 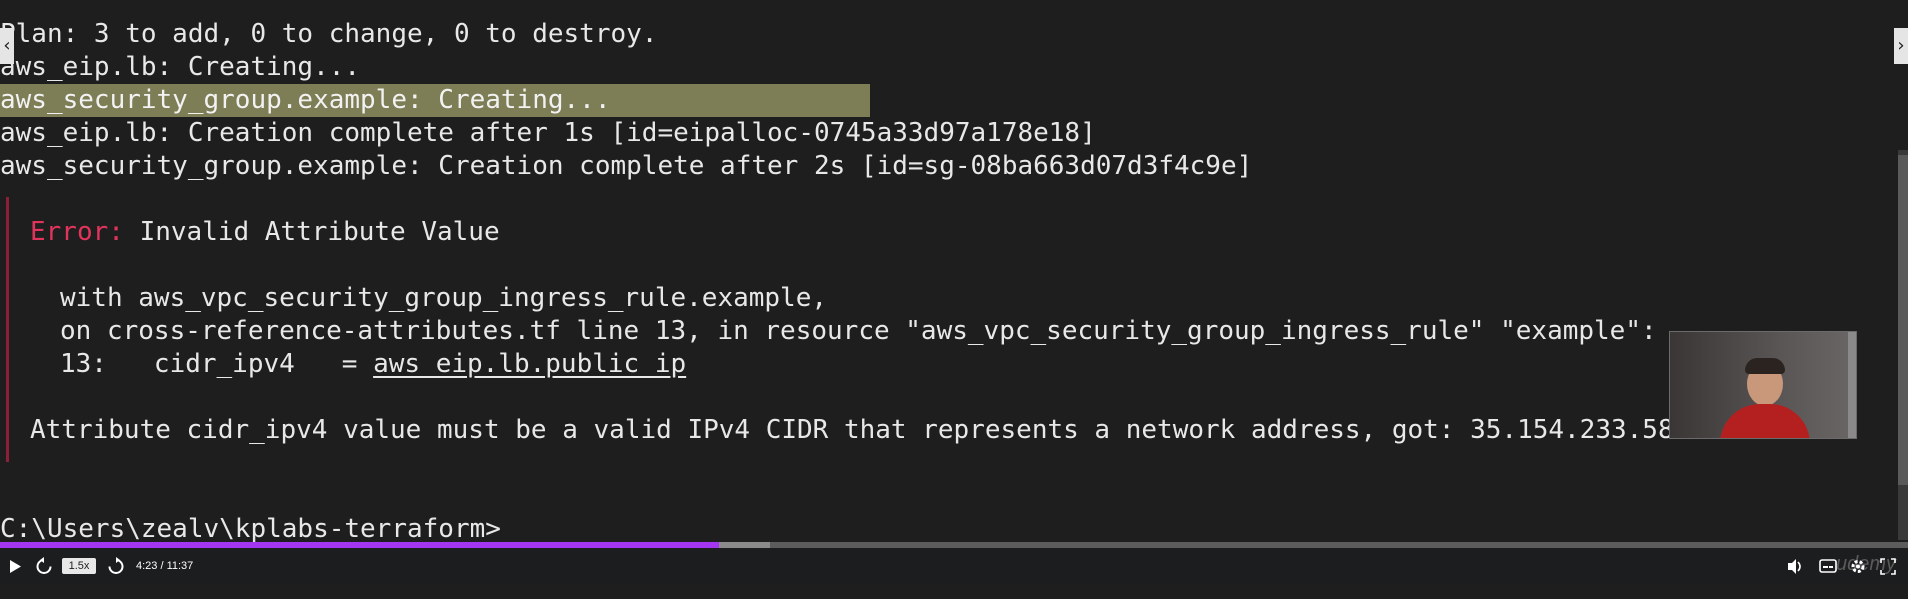 What do you see at coordinates (1828, 566) in the screenshot?
I see `captions-icon` at bounding box center [1828, 566].